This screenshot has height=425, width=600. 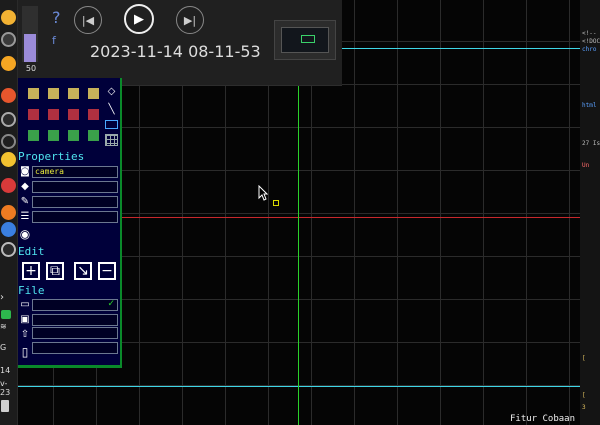 What do you see at coordinates (589, 33) in the screenshot?
I see `devtools-line-1: <!--` at bounding box center [589, 33].